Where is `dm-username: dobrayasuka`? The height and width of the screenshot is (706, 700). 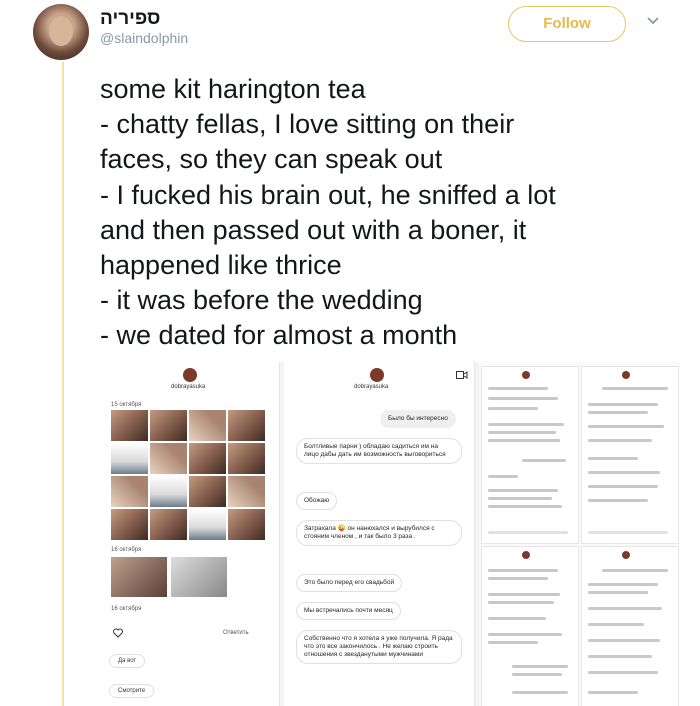 dm-username: dobrayasuka is located at coordinates (371, 387).